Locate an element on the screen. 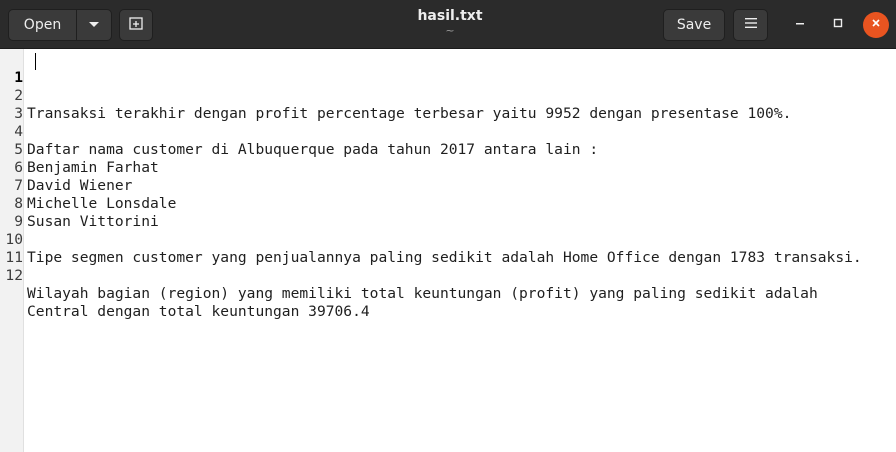 Image resolution: width=896 pixels, height=452 pixels. save-button: Save is located at coordinates (694, 25).